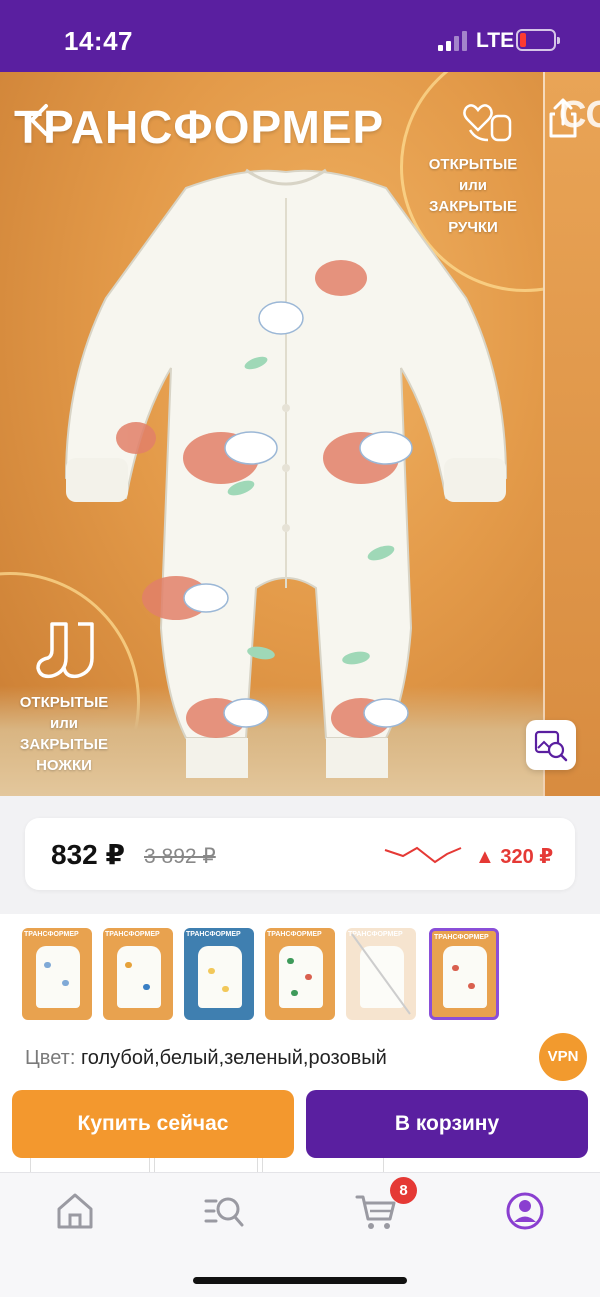 This screenshot has height=1297, width=600. I want to click on variant-thumb-2: ТРАНСФОРМЕР, so click(138, 974).